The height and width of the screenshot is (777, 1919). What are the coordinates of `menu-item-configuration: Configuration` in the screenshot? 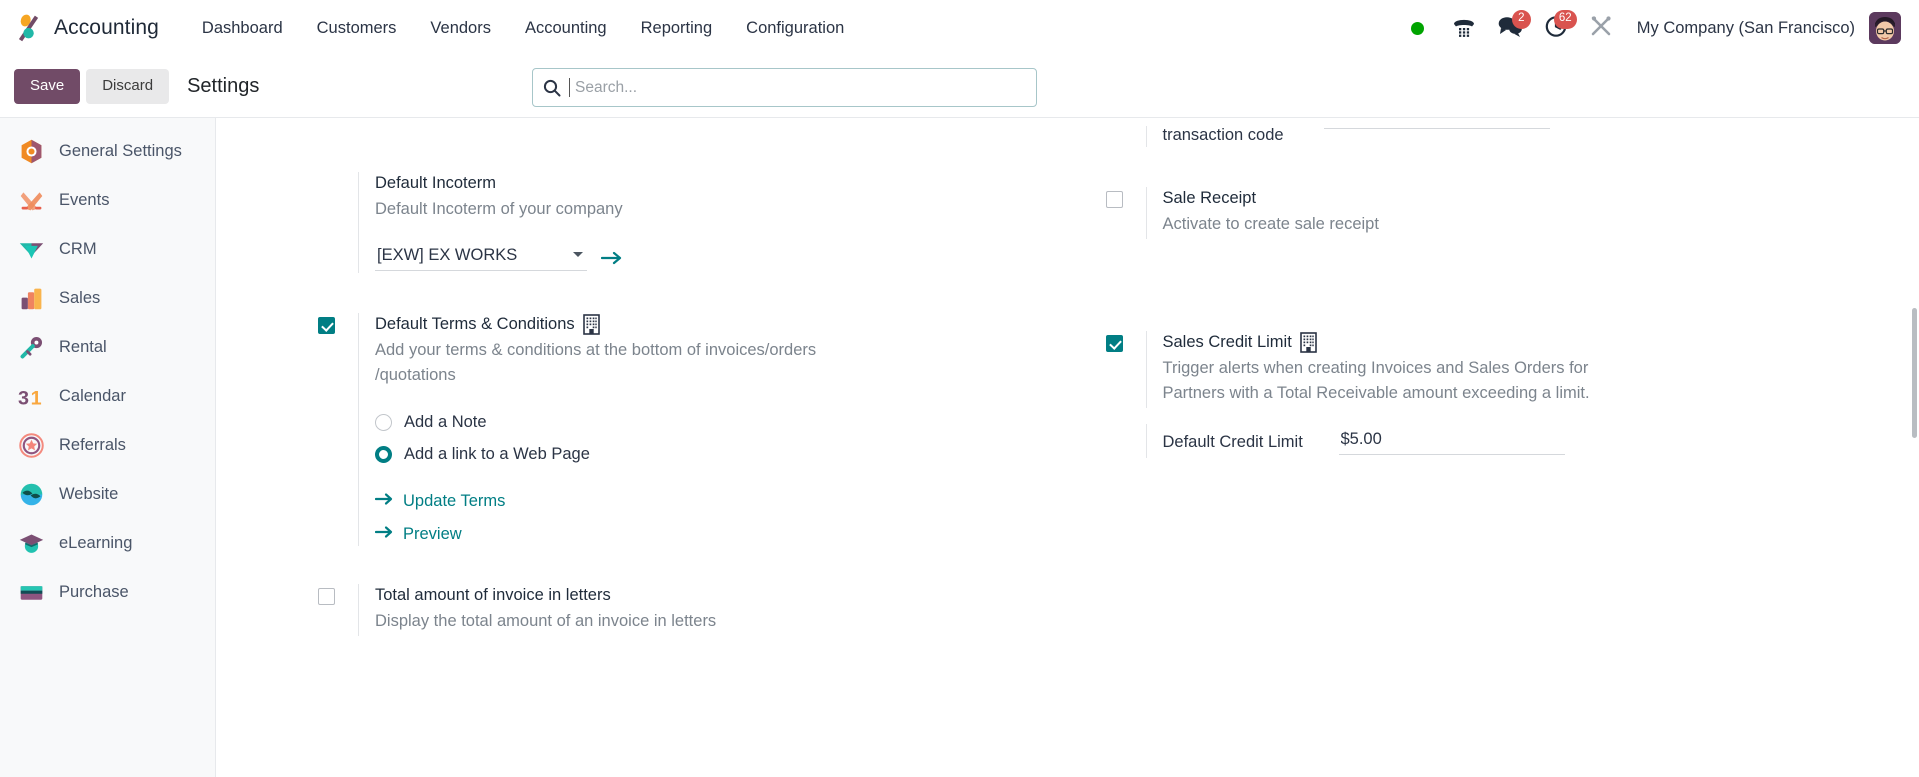 It's located at (795, 28).